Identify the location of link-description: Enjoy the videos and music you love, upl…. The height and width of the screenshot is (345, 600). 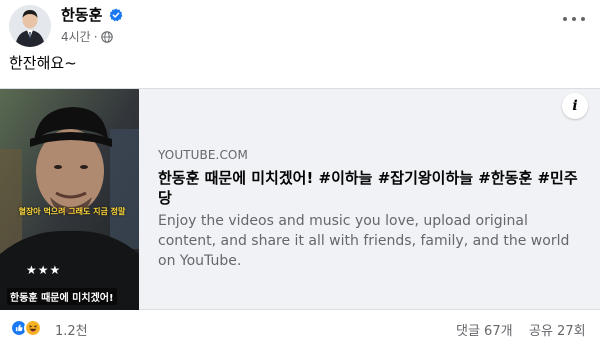
(364, 241).